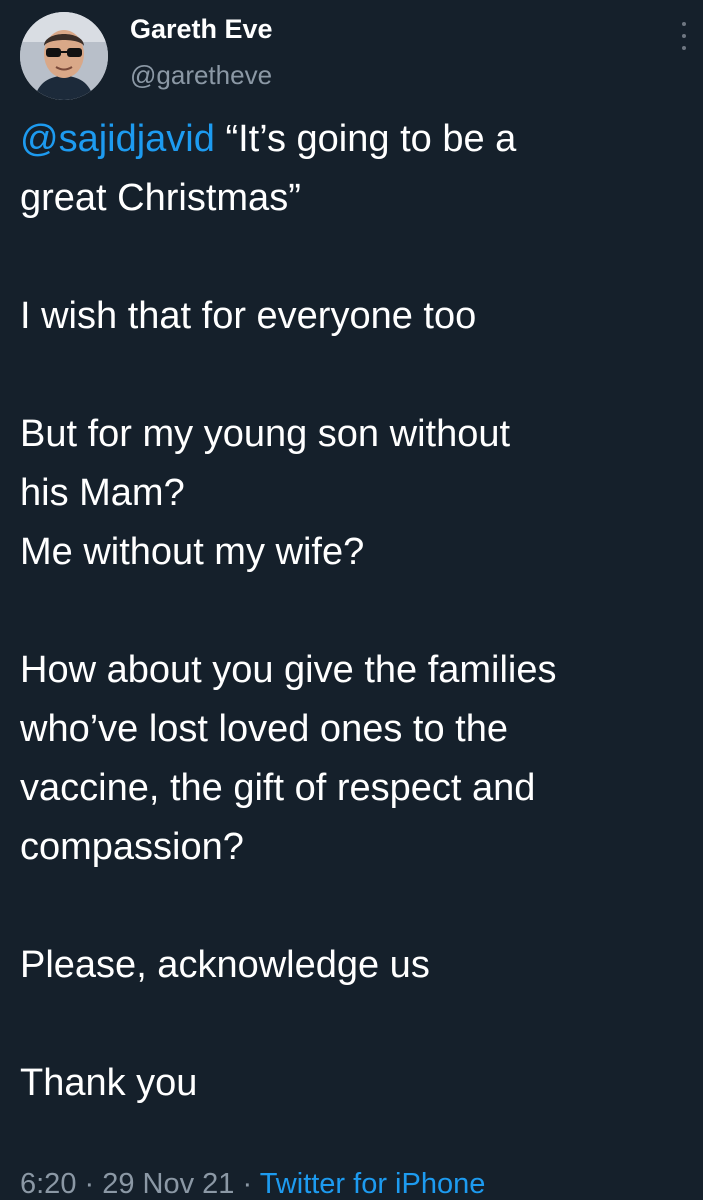 This screenshot has height=1200, width=703. What do you see at coordinates (248, 316) in the screenshot?
I see `tweet-line: I wish that for everyone too` at bounding box center [248, 316].